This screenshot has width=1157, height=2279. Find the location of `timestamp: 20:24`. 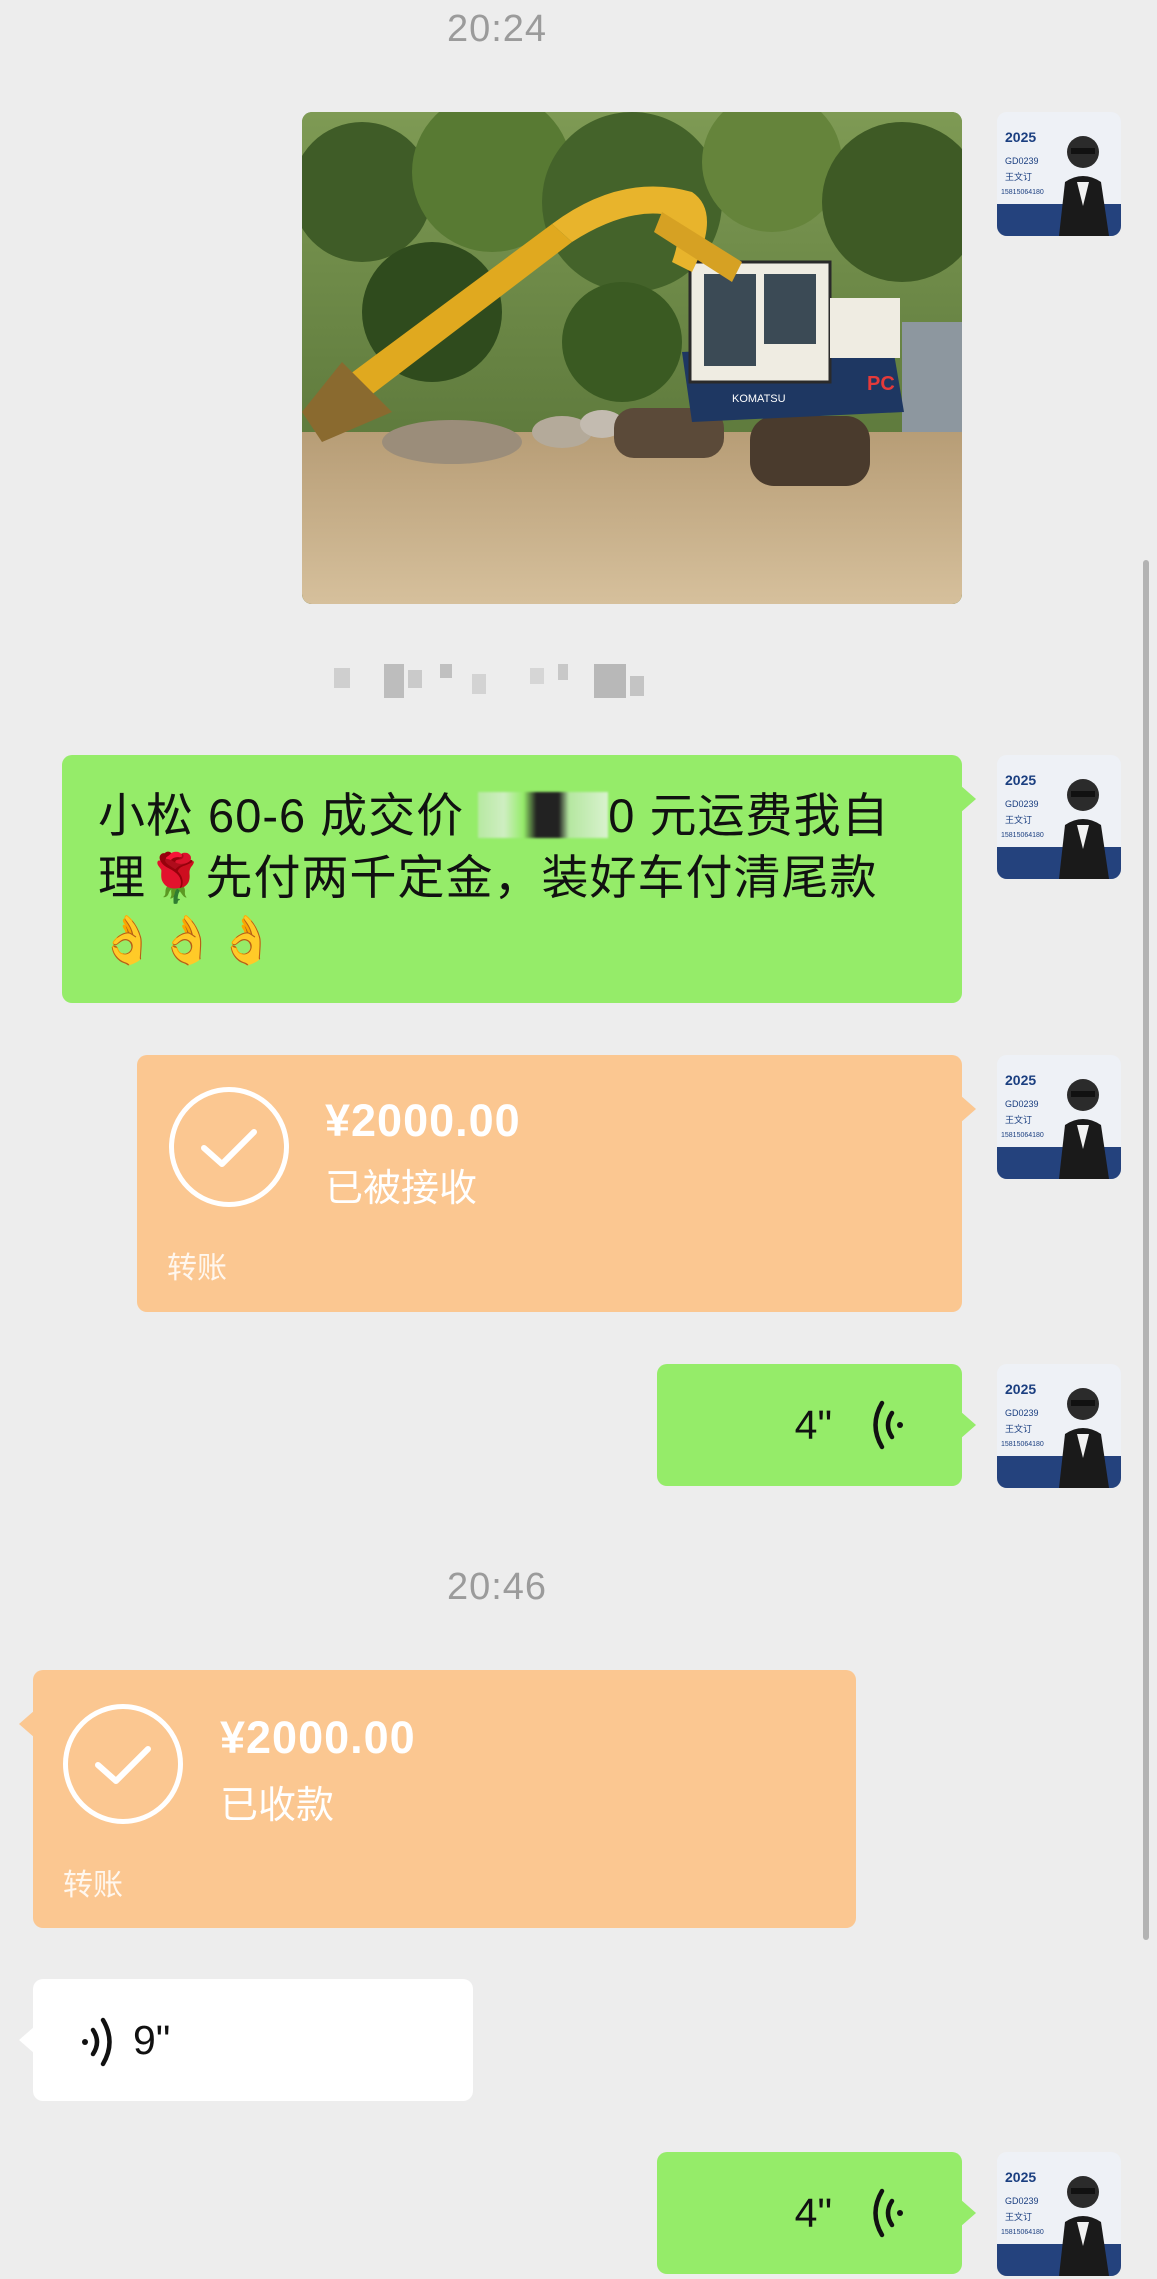

timestamp: 20:24 is located at coordinates (497, 29).